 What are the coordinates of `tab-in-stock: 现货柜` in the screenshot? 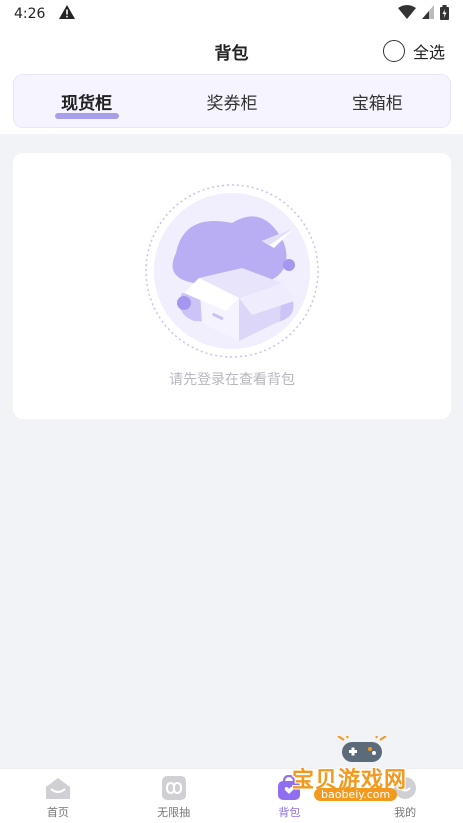 It's located at (86, 104).